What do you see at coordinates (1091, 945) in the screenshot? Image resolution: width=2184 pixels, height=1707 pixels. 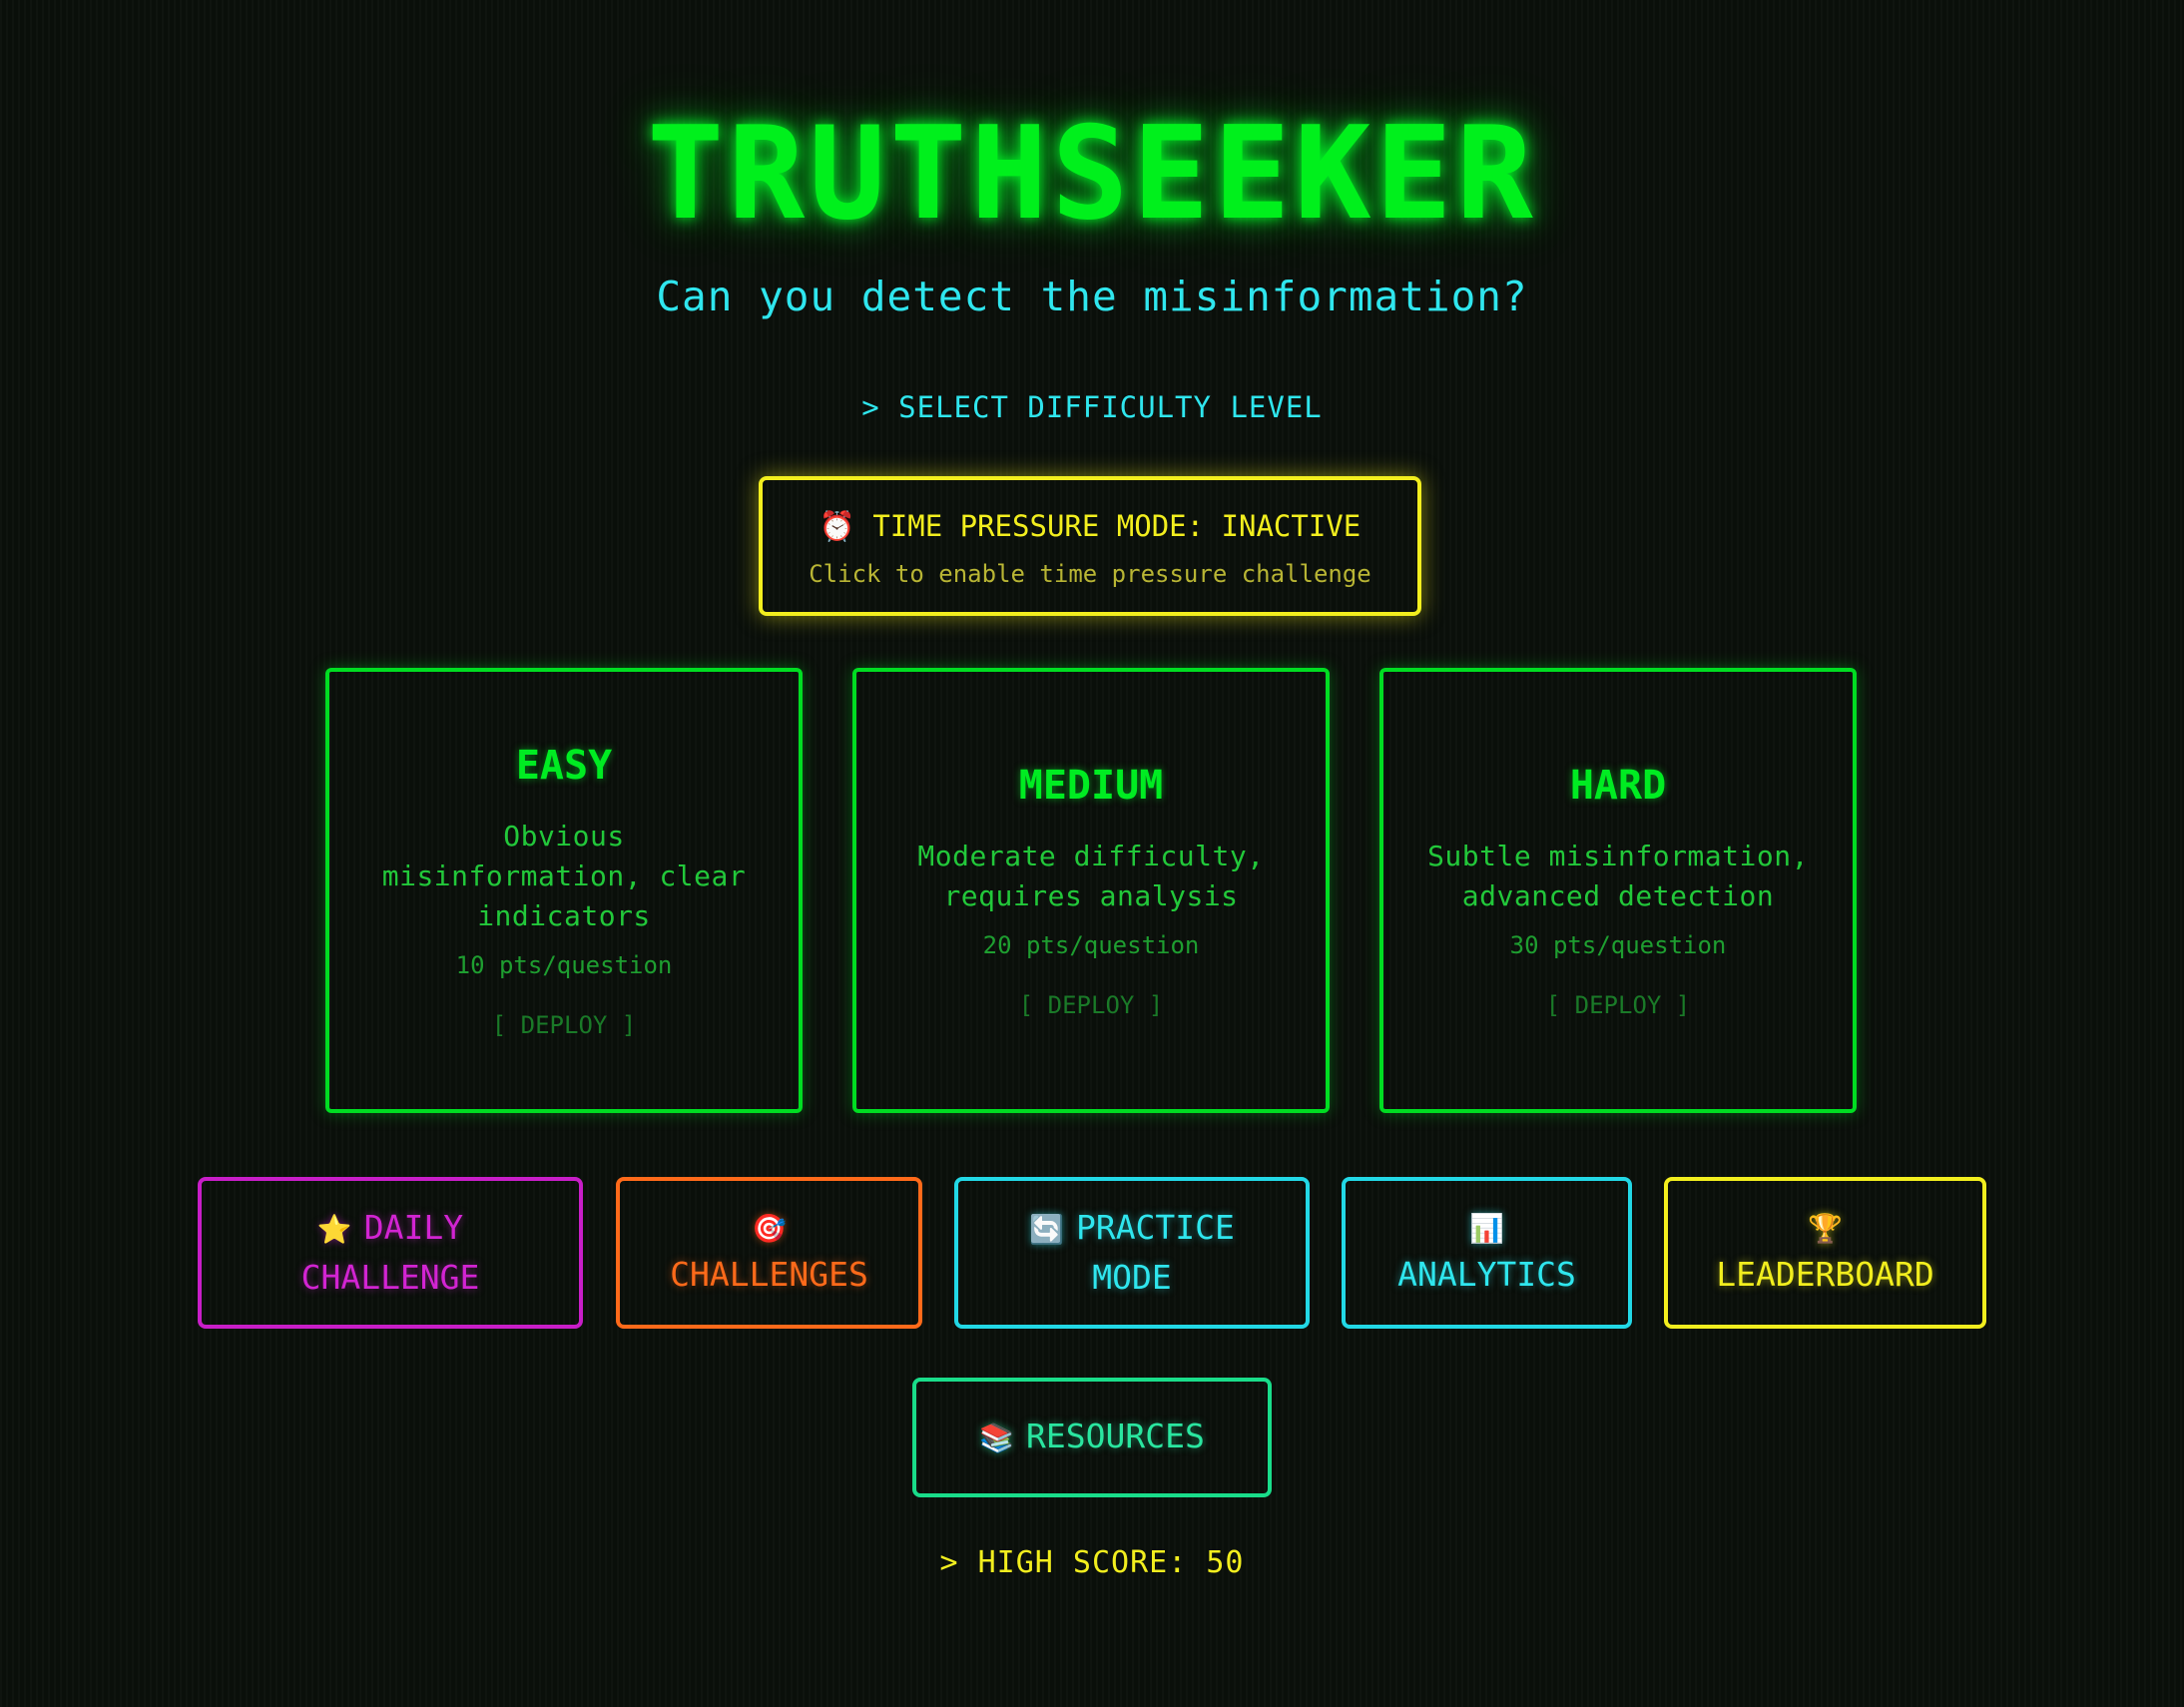 I see `difficulty-points: 20 pts/question` at bounding box center [1091, 945].